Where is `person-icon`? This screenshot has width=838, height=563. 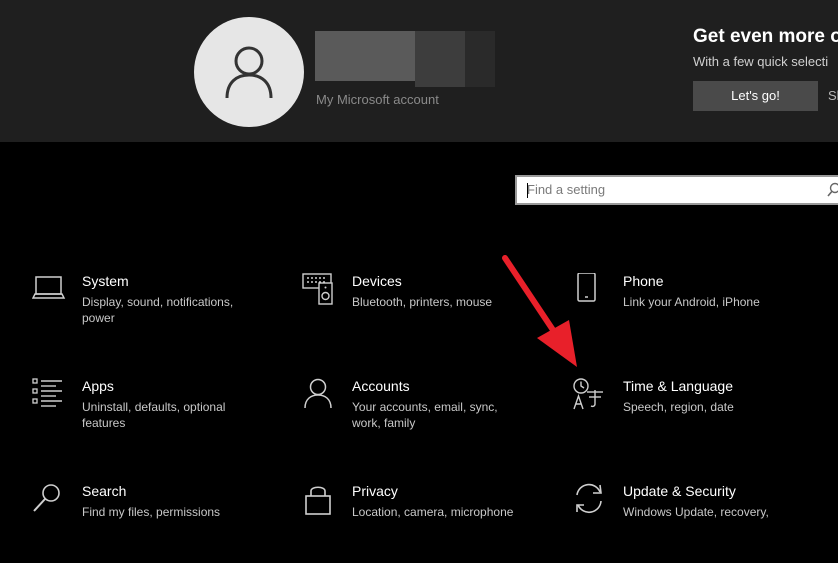 person-icon is located at coordinates (320, 396).